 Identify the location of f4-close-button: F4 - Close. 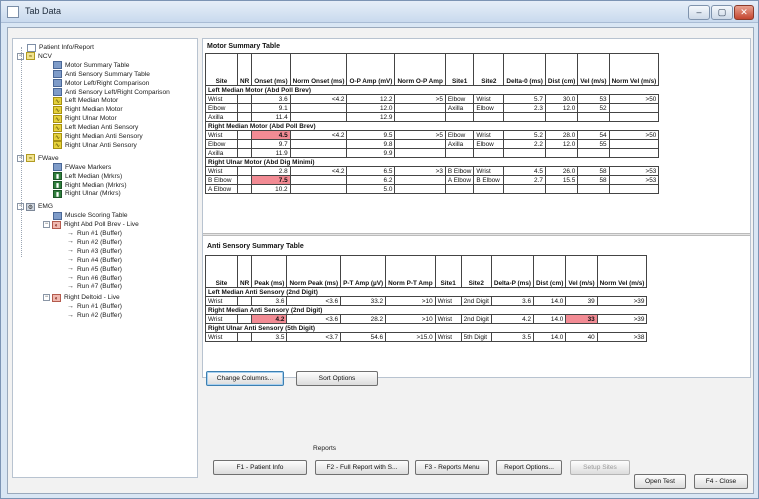
(721, 481).